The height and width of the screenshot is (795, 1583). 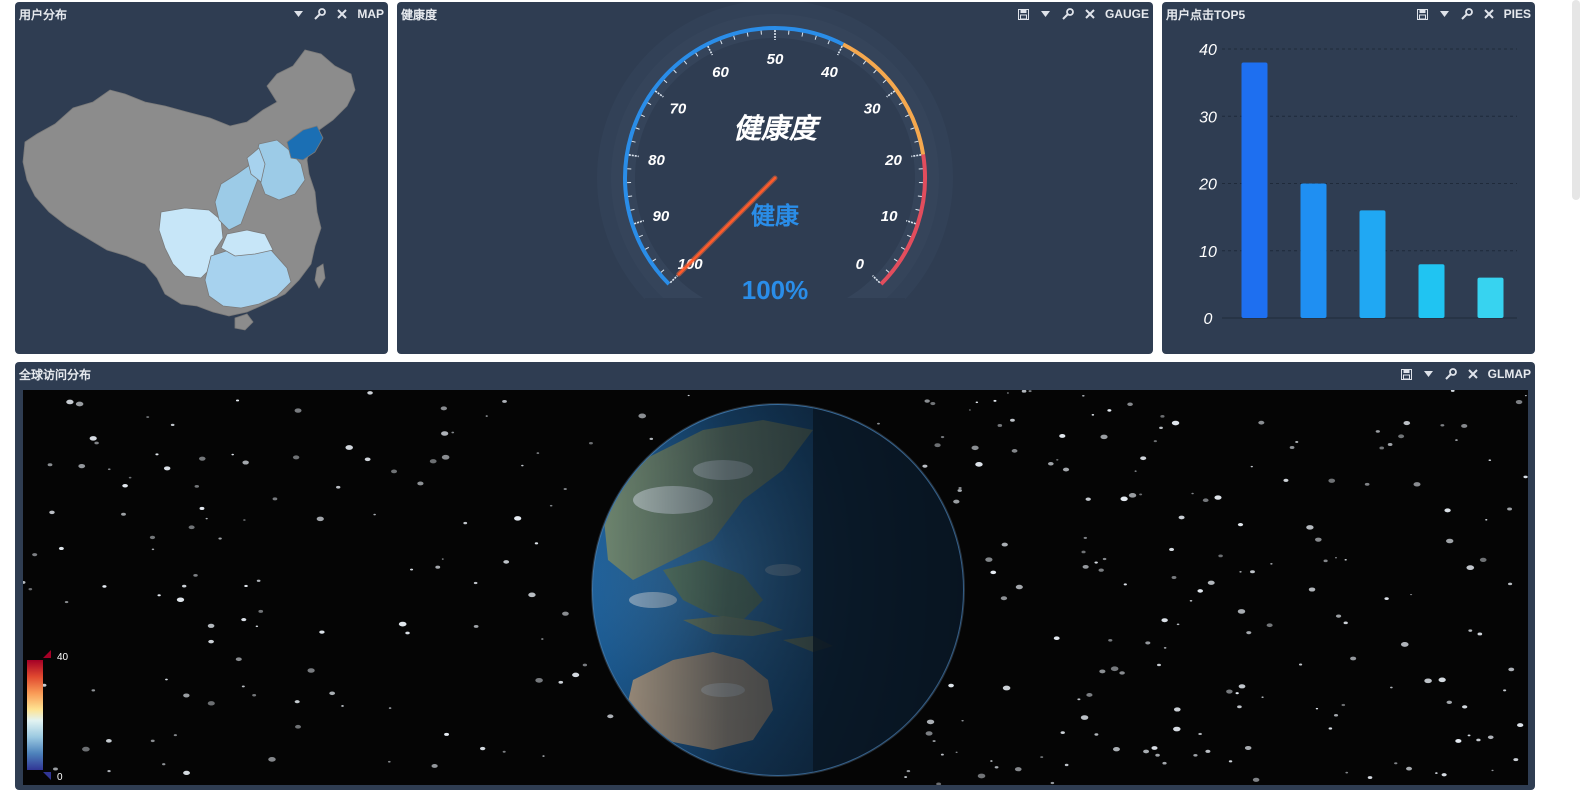 What do you see at coordinates (829, 72) in the screenshot?
I see `gauge-tick-label: 40` at bounding box center [829, 72].